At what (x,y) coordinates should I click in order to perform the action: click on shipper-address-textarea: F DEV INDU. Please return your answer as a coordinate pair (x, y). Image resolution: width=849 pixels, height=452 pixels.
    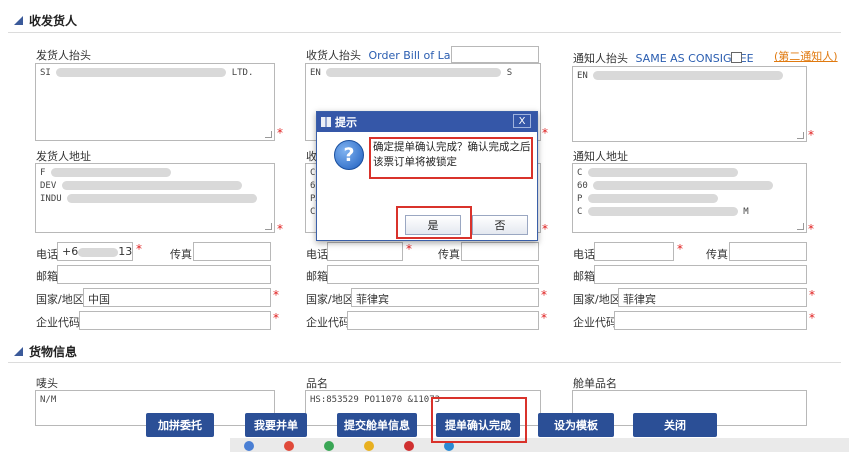
    Looking at the image, I should click on (155, 198).